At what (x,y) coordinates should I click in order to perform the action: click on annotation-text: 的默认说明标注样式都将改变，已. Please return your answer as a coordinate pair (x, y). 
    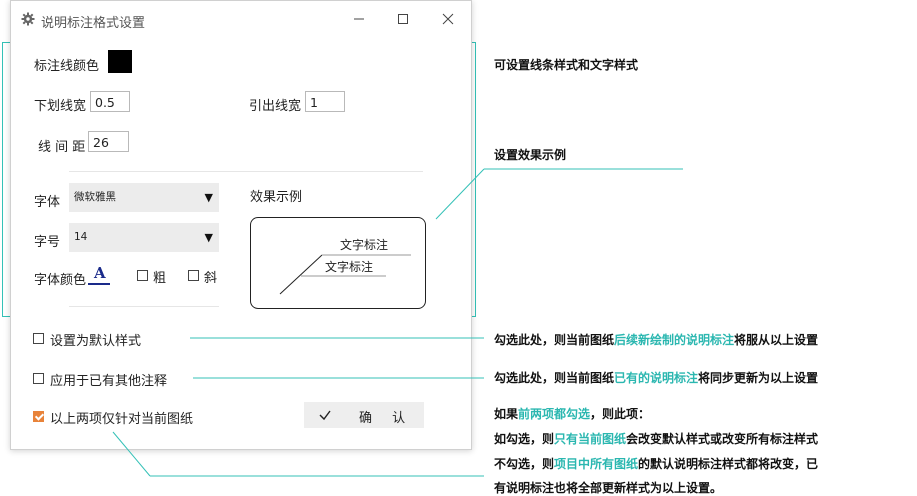
    Looking at the image, I should click on (728, 464).